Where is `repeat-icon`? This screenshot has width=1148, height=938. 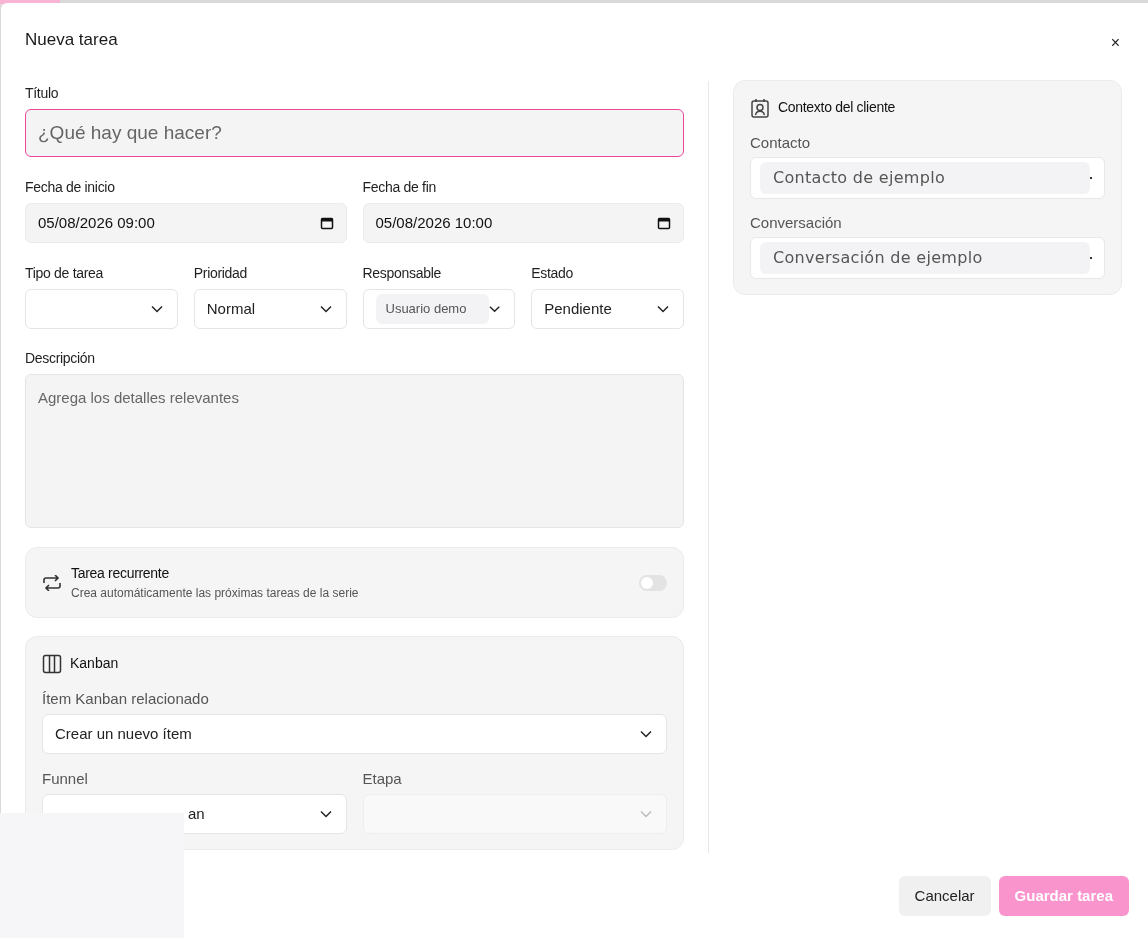
repeat-icon is located at coordinates (52, 582).